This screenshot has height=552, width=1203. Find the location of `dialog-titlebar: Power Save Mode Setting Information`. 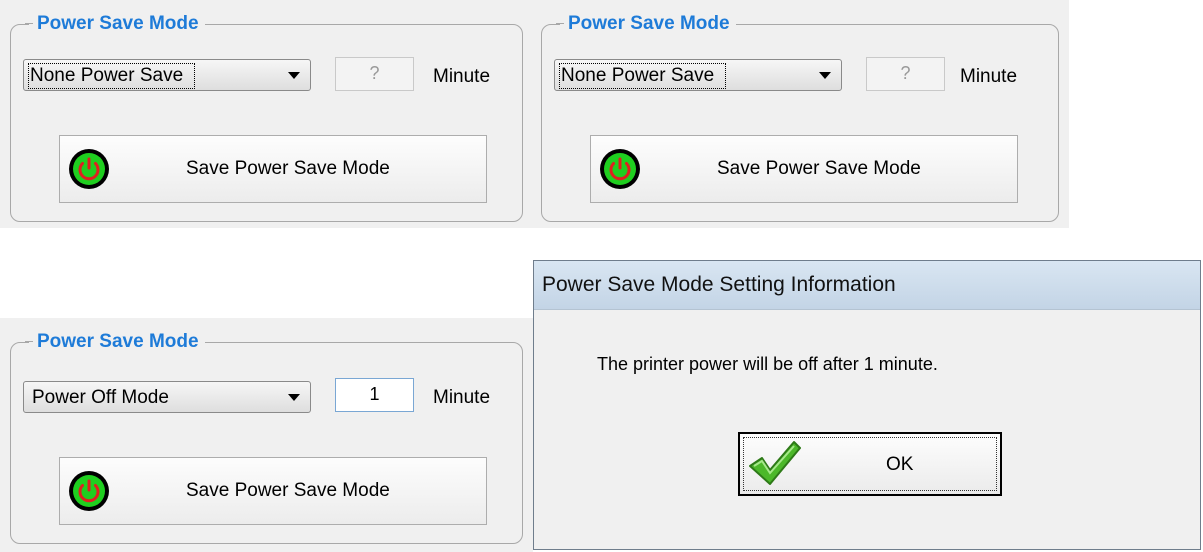

dialog-titlebar: Power Save Mode Setting Information is located at coordinates (867, 285).